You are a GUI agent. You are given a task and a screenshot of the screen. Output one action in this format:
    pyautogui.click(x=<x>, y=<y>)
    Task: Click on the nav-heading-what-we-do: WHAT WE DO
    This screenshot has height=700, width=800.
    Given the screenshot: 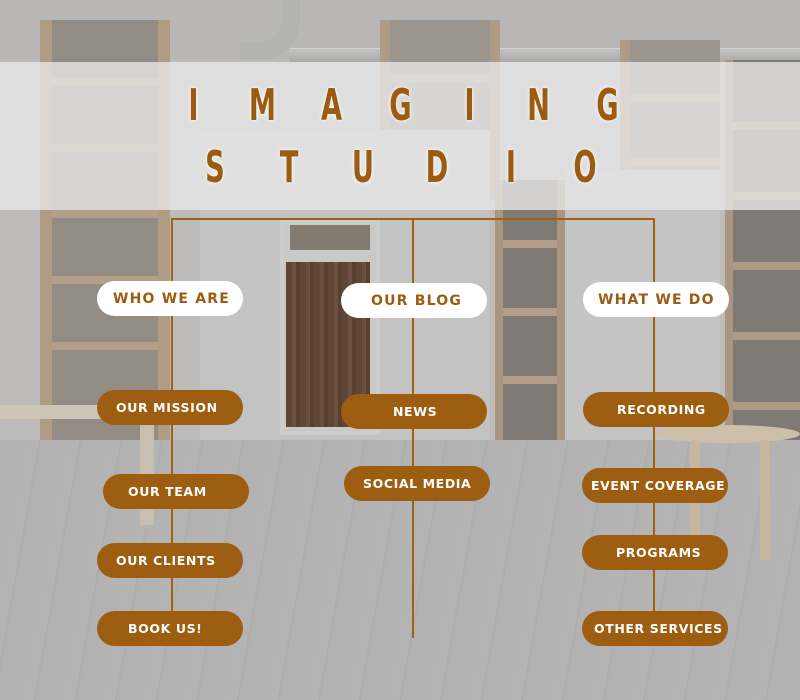 What is the action you would take?
    pyautogui.click(x=656, y=299)
    